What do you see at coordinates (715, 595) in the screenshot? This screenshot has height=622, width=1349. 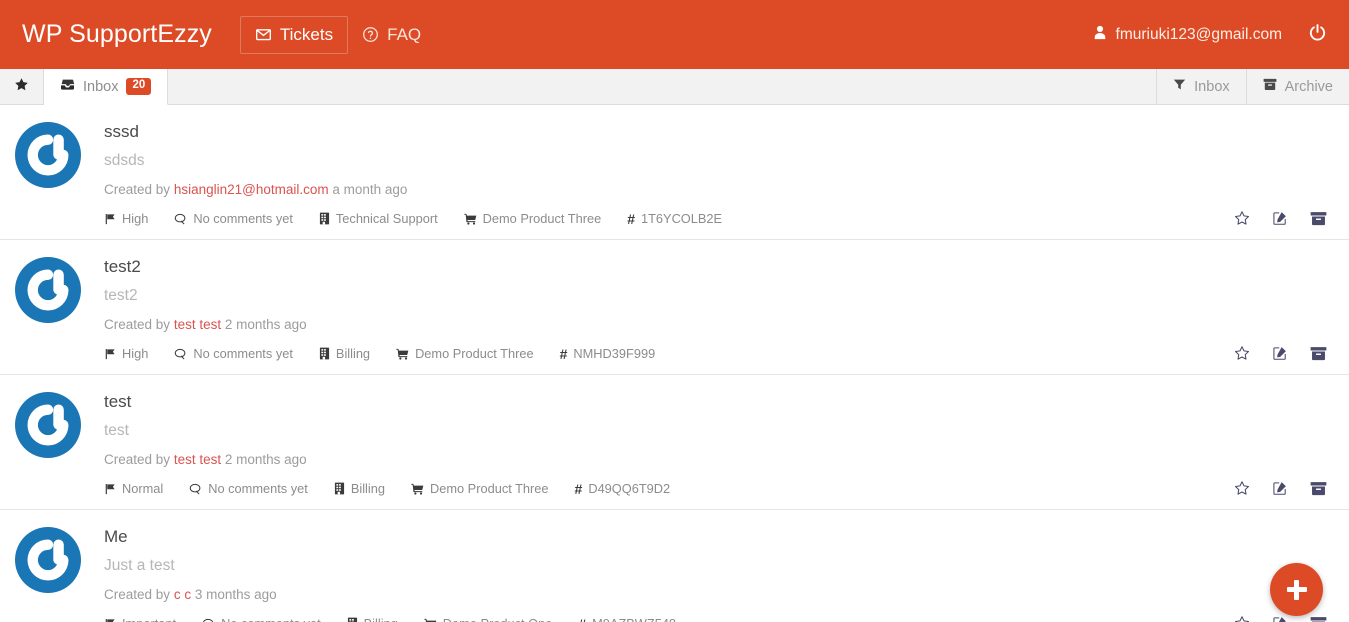 I see `ticket-created-line: Created by c c 3 months ago` at bounding box center [715, 595].